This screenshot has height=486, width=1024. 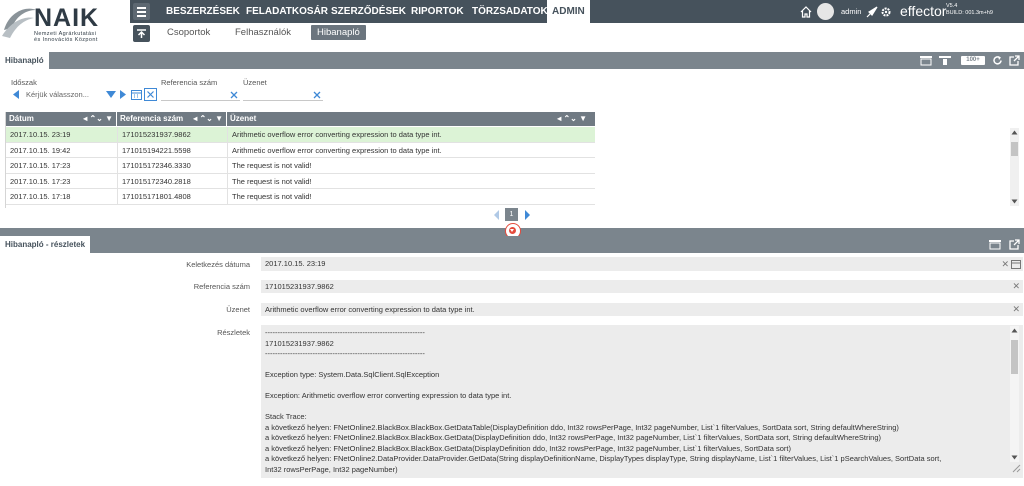 I want to click on rocket-icon, so click(x=872, y=12).